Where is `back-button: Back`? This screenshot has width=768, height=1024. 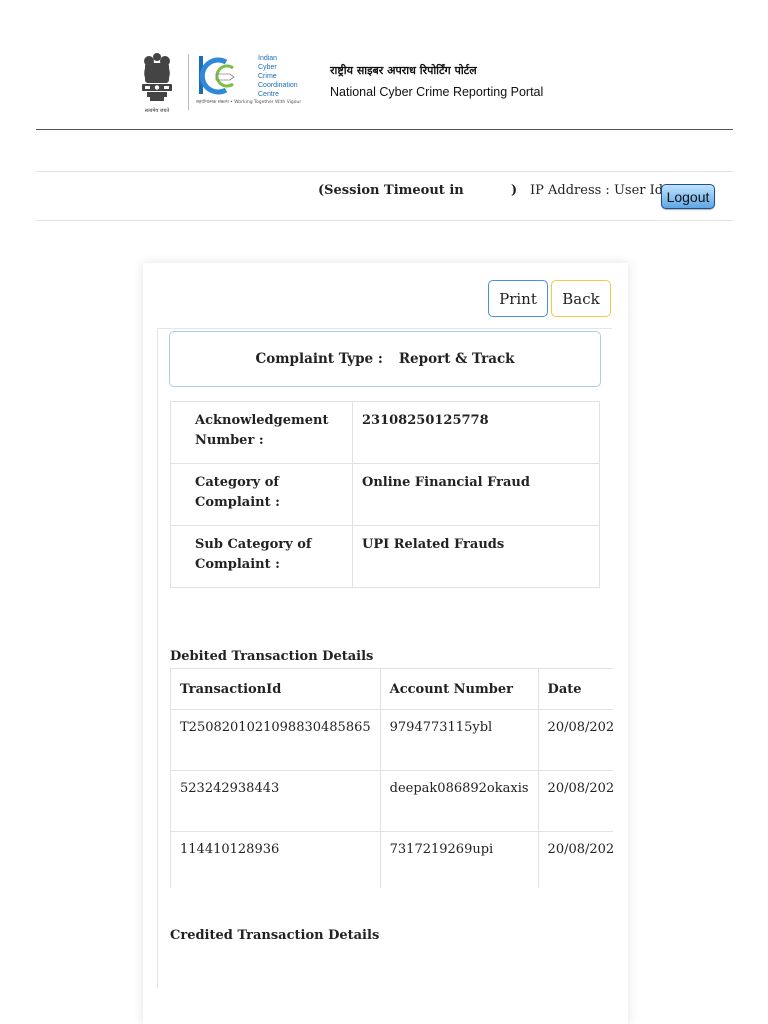 back-button: Back is located at coordinates (581, 298).